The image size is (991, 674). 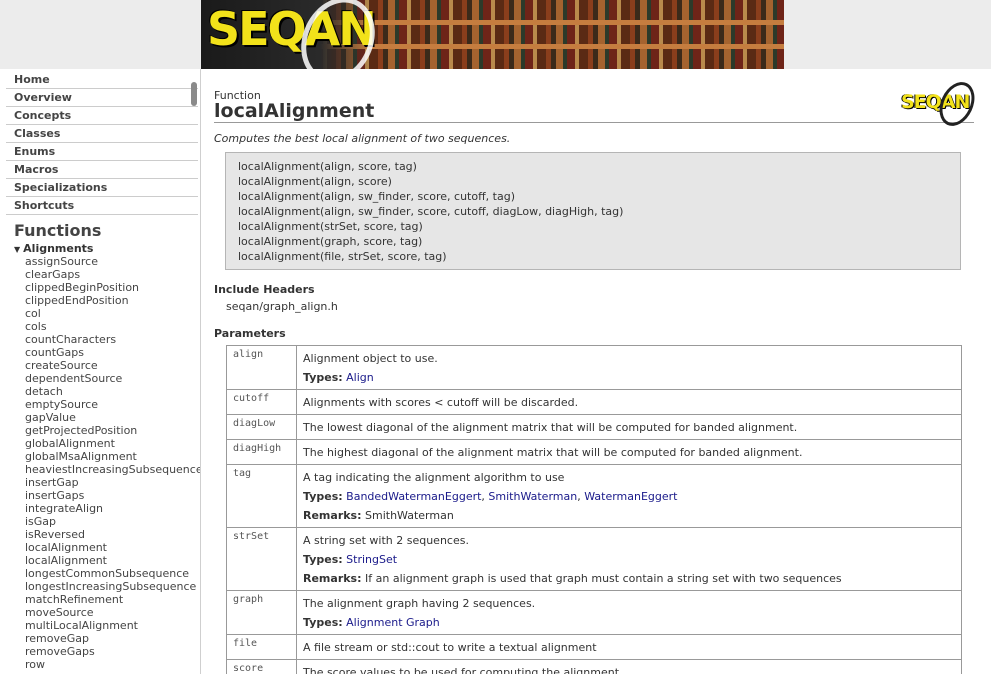 I want to click on function-link: moveSource, so click(x=112, y=612).